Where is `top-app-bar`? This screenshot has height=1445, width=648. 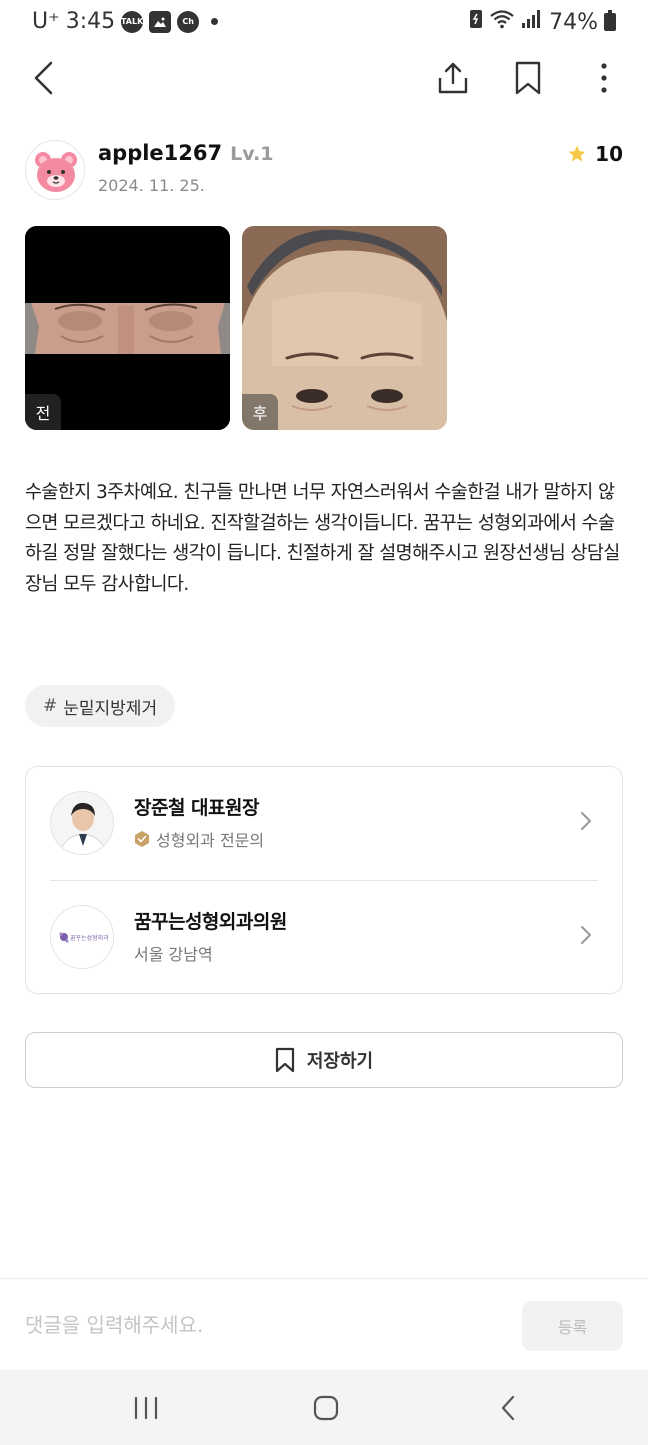 top-app-bar is located at coordinates (324, 78).